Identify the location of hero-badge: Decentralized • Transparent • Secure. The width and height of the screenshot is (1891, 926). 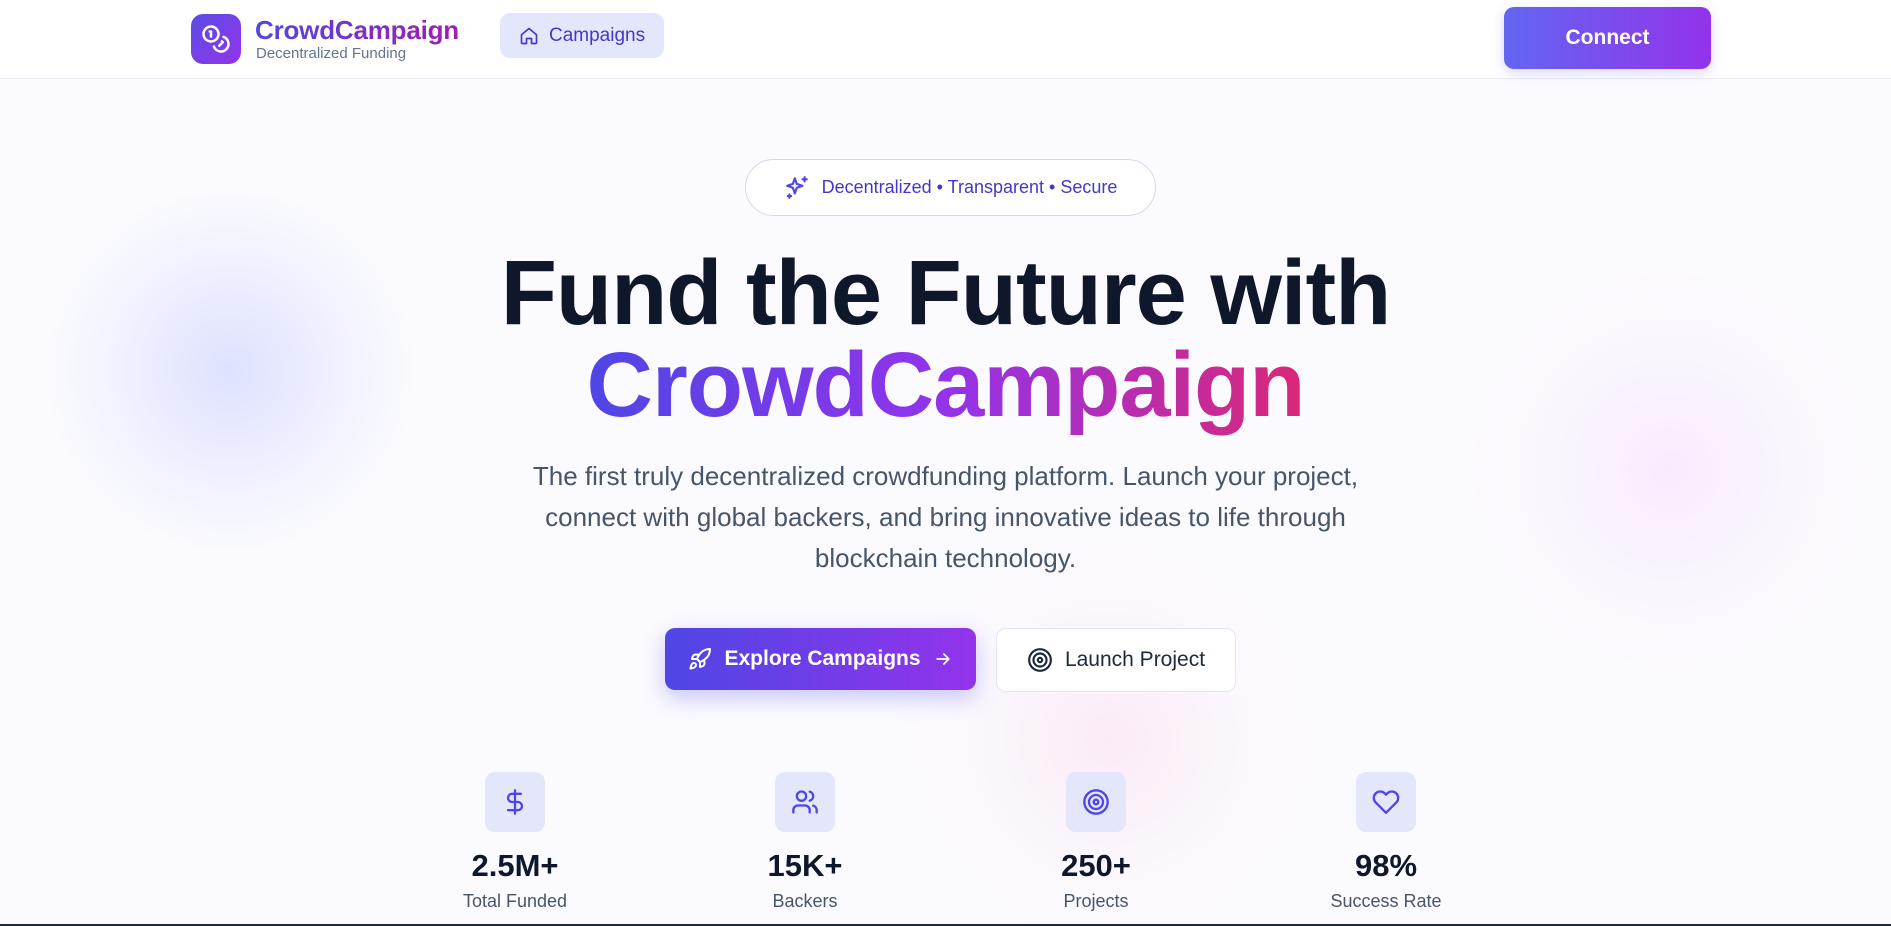
(950, 187).